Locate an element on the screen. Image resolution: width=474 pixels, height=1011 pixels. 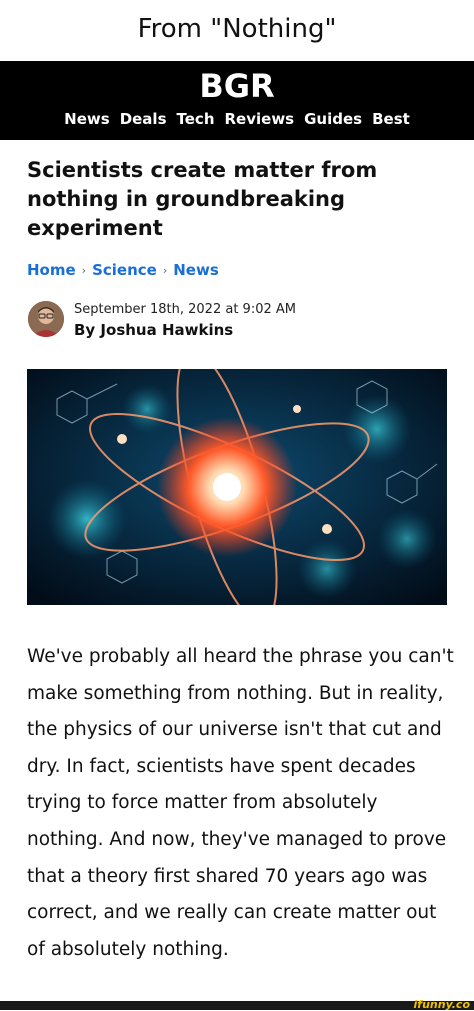
author-avatar is located at coordinates (46, 319).